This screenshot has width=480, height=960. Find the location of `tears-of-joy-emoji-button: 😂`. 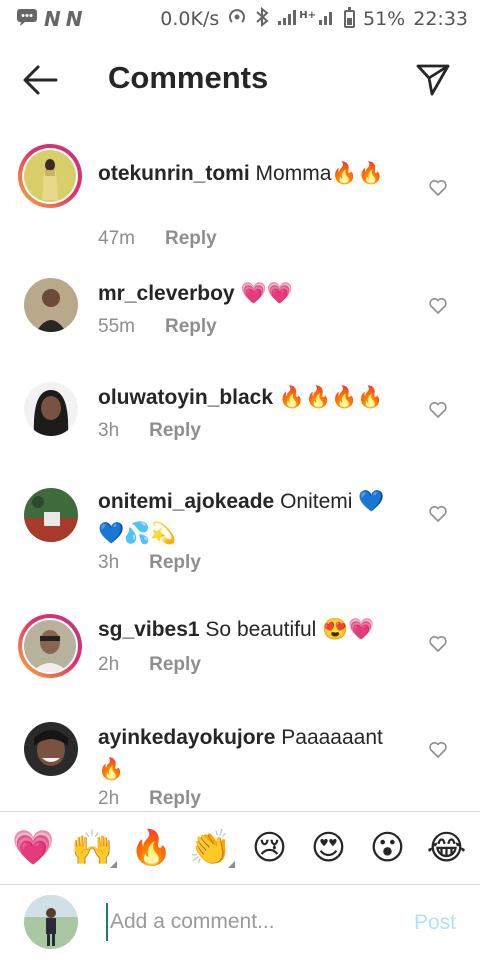

tears-of-joy-emoji-button: 😂 is located at coordinates (447, 848).